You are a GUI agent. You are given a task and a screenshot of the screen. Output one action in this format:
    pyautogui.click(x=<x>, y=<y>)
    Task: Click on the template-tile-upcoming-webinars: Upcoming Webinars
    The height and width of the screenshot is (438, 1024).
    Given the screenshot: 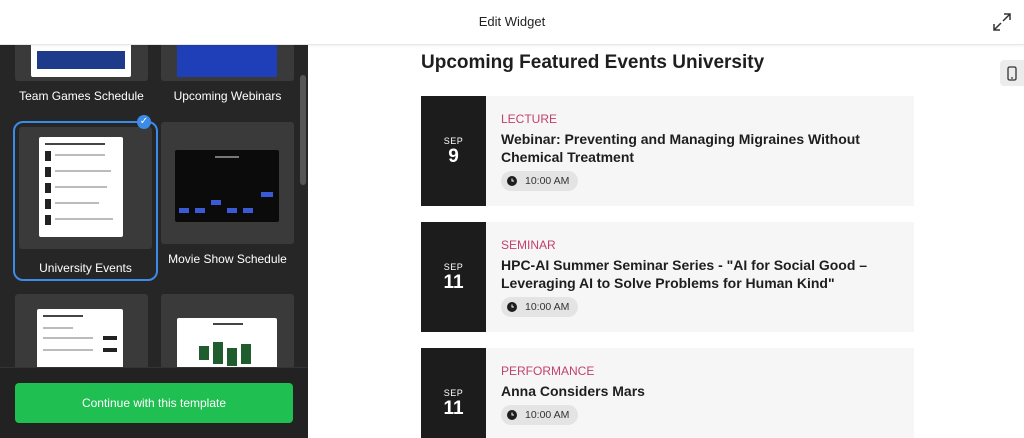 What is the action you would take?
    pyautogui.click(x=227, y=74)
    